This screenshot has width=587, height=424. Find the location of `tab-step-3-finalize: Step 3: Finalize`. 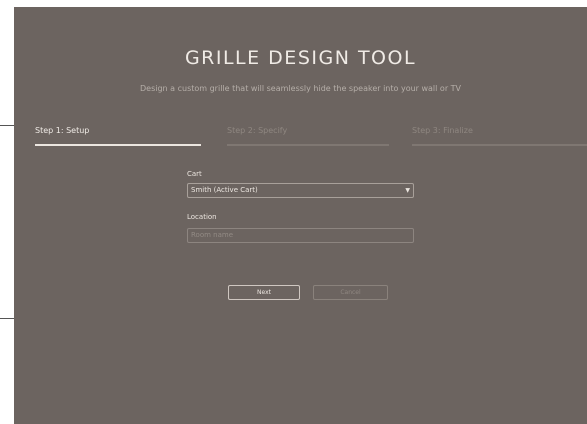

tab-step-3-finalize: Step 3: Finalize is located at coordinates (499, 136).